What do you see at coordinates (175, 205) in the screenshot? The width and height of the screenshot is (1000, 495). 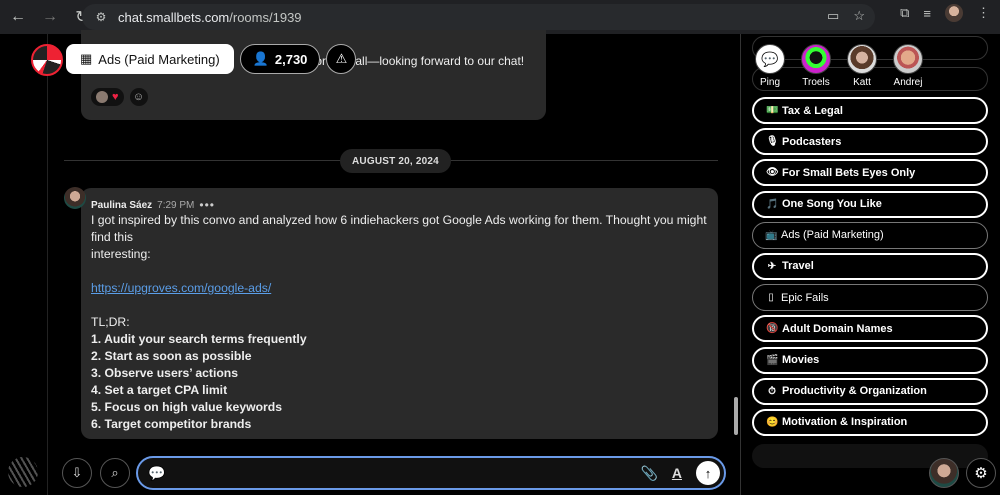 I see `message-time: 7:29 PM` at bounding box center [175, 205].